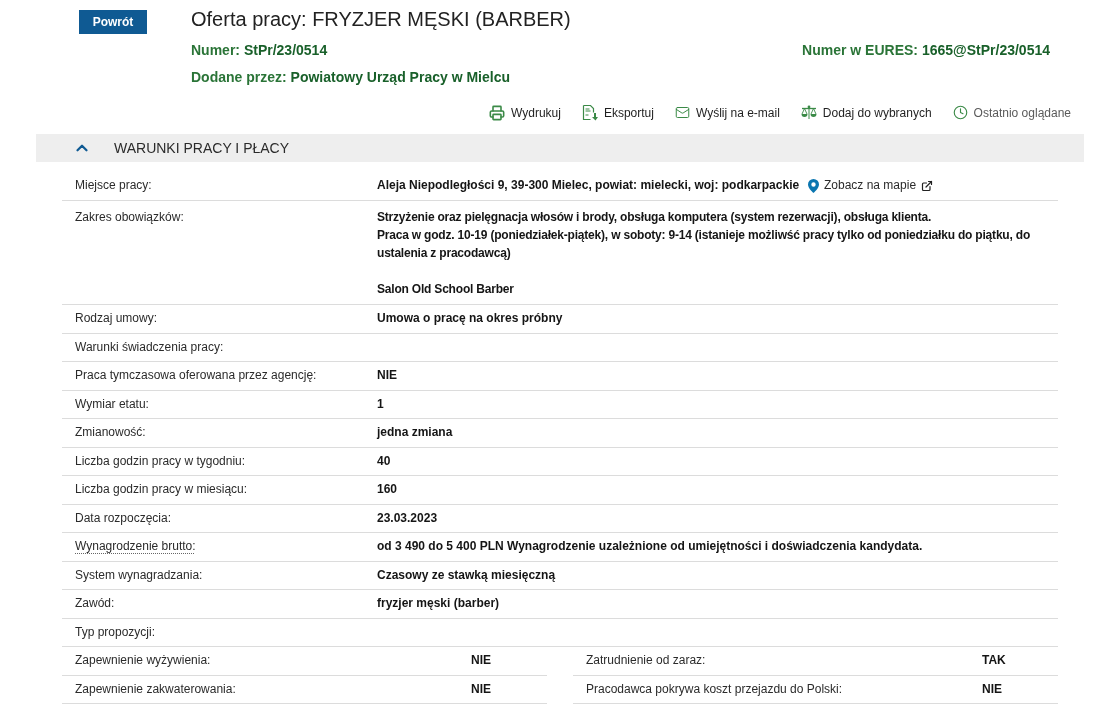 The height and width of the screenshot is (720, 1098). Describe the element at coordinates (95, 604) in the screenshot. I see `field-label: Zawód:` at that location.